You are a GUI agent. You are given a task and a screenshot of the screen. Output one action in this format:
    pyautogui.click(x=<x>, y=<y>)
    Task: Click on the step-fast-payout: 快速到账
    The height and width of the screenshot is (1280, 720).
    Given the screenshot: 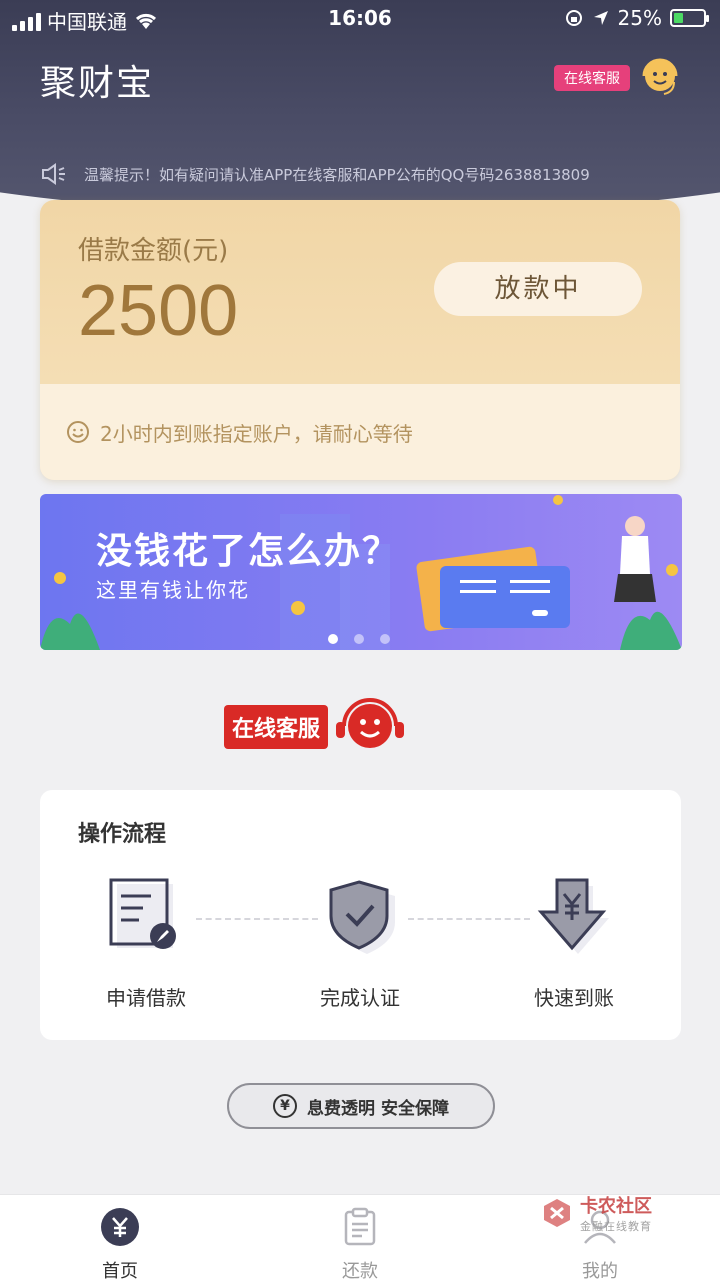 What is the action you would take?
    pyautogui.click(x=574, y=944)
    